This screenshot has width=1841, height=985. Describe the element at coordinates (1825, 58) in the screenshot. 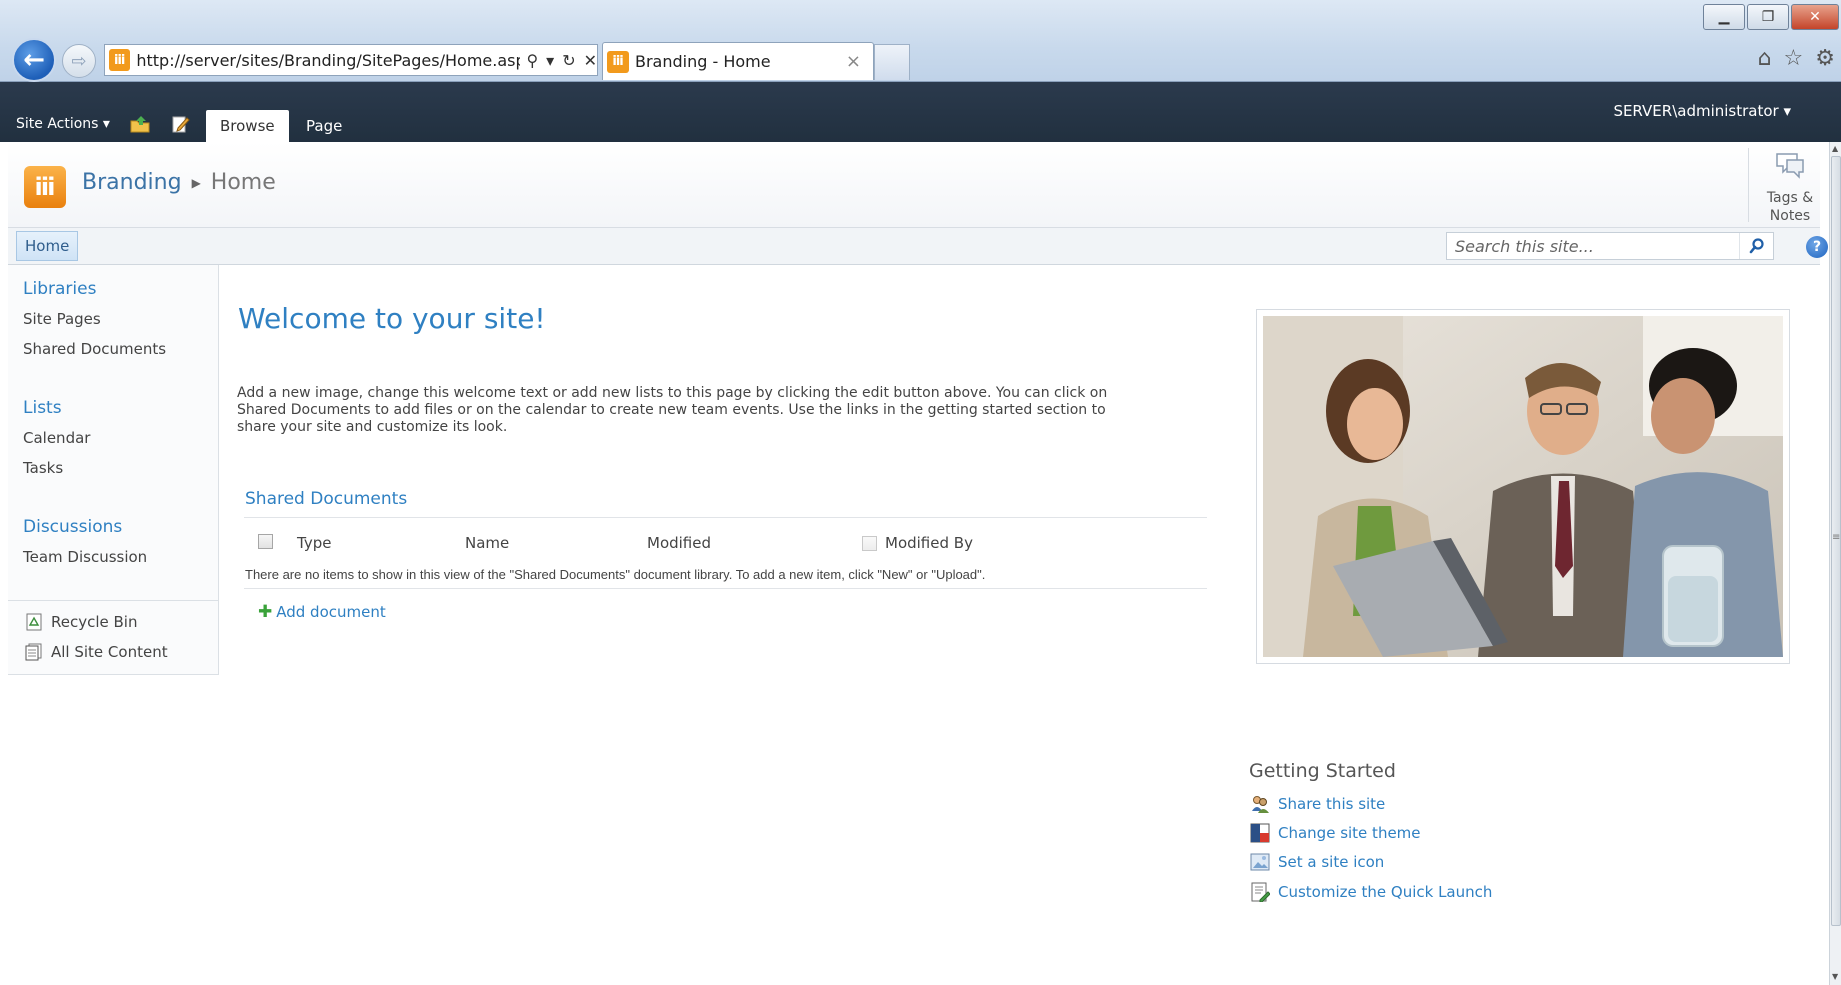

I see `tools-gear-icon: ⚙` at that location.